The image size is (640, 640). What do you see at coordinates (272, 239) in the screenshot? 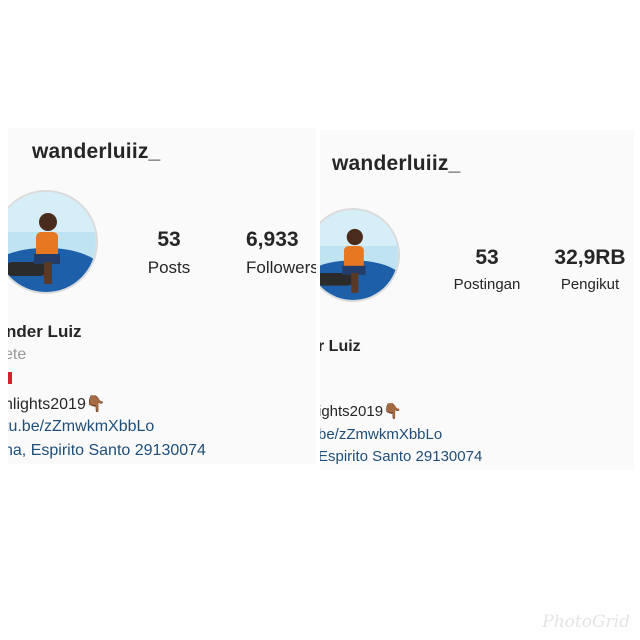
I see `followers-count: 6,933` at bounding box center [272, 239].